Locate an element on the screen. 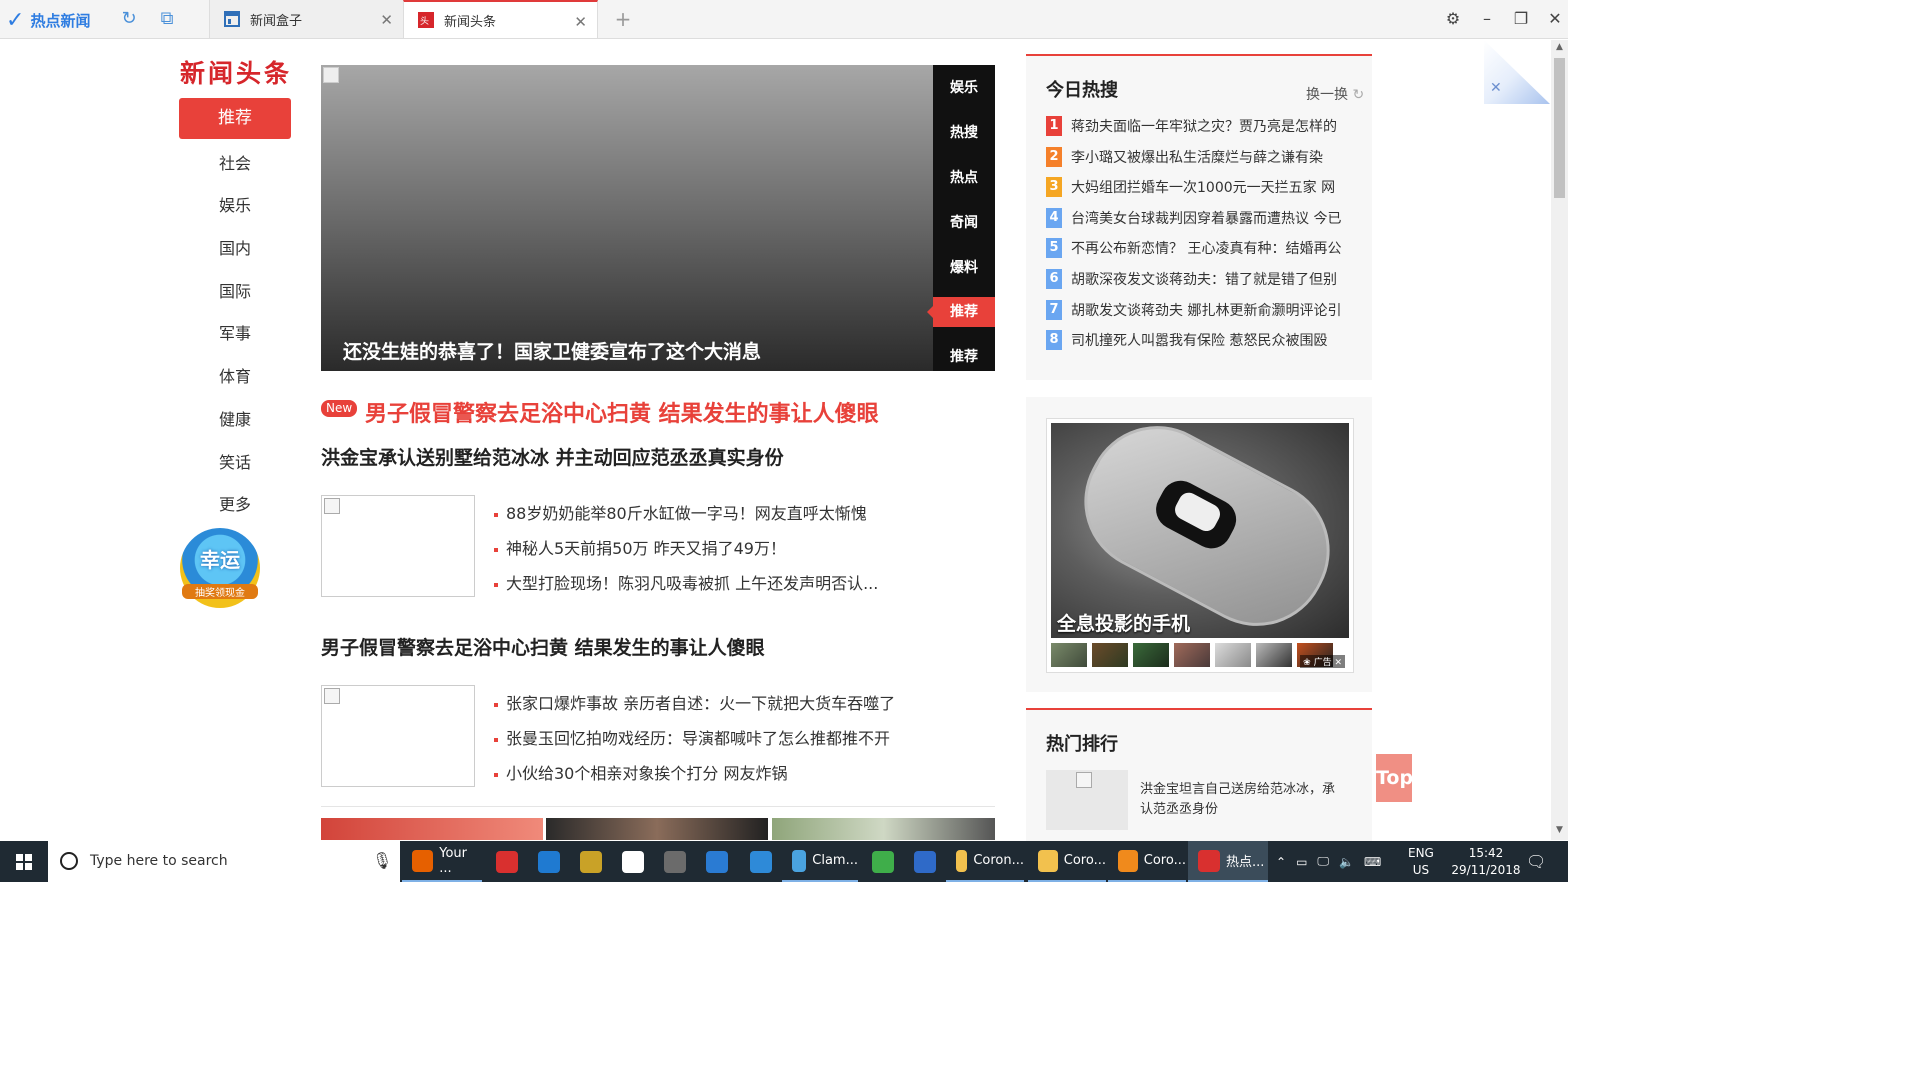 This screenshot has height=1080, width=1920. ad-caption: 全息投影的手机 is located at coordinates (1123, 622).